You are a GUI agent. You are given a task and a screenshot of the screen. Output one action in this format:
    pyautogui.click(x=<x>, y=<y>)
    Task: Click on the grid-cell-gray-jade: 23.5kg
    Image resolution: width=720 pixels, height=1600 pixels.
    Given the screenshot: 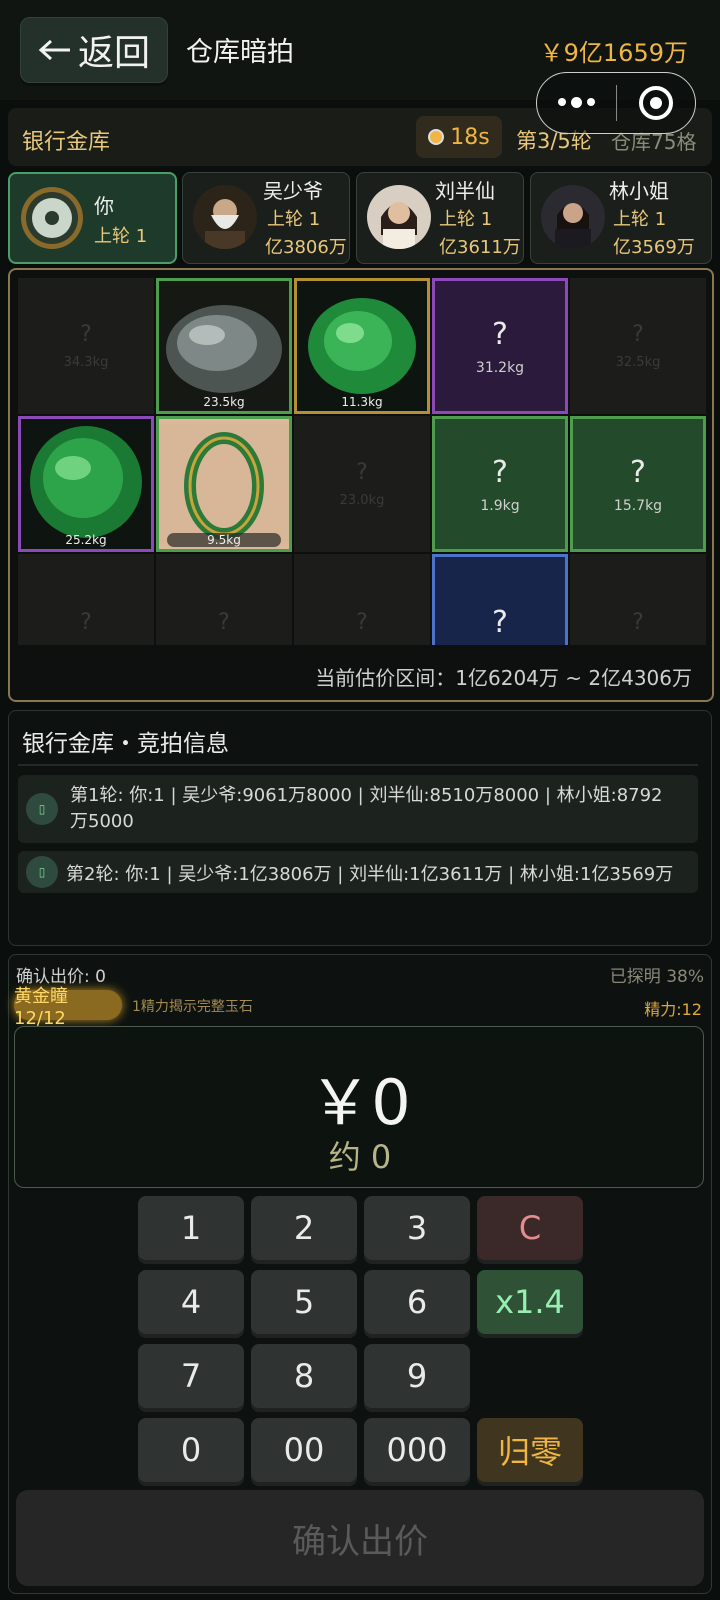 What is the action you would take?
    pyautogui.click(x=224, y=346)
    